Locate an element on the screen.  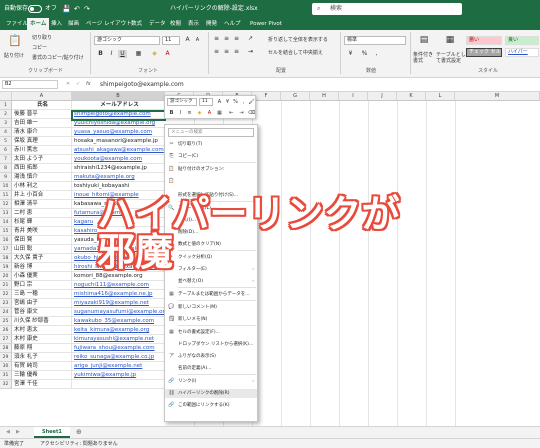
tab-power-pivot: Power Pivot is located at coordinates (266, 24).